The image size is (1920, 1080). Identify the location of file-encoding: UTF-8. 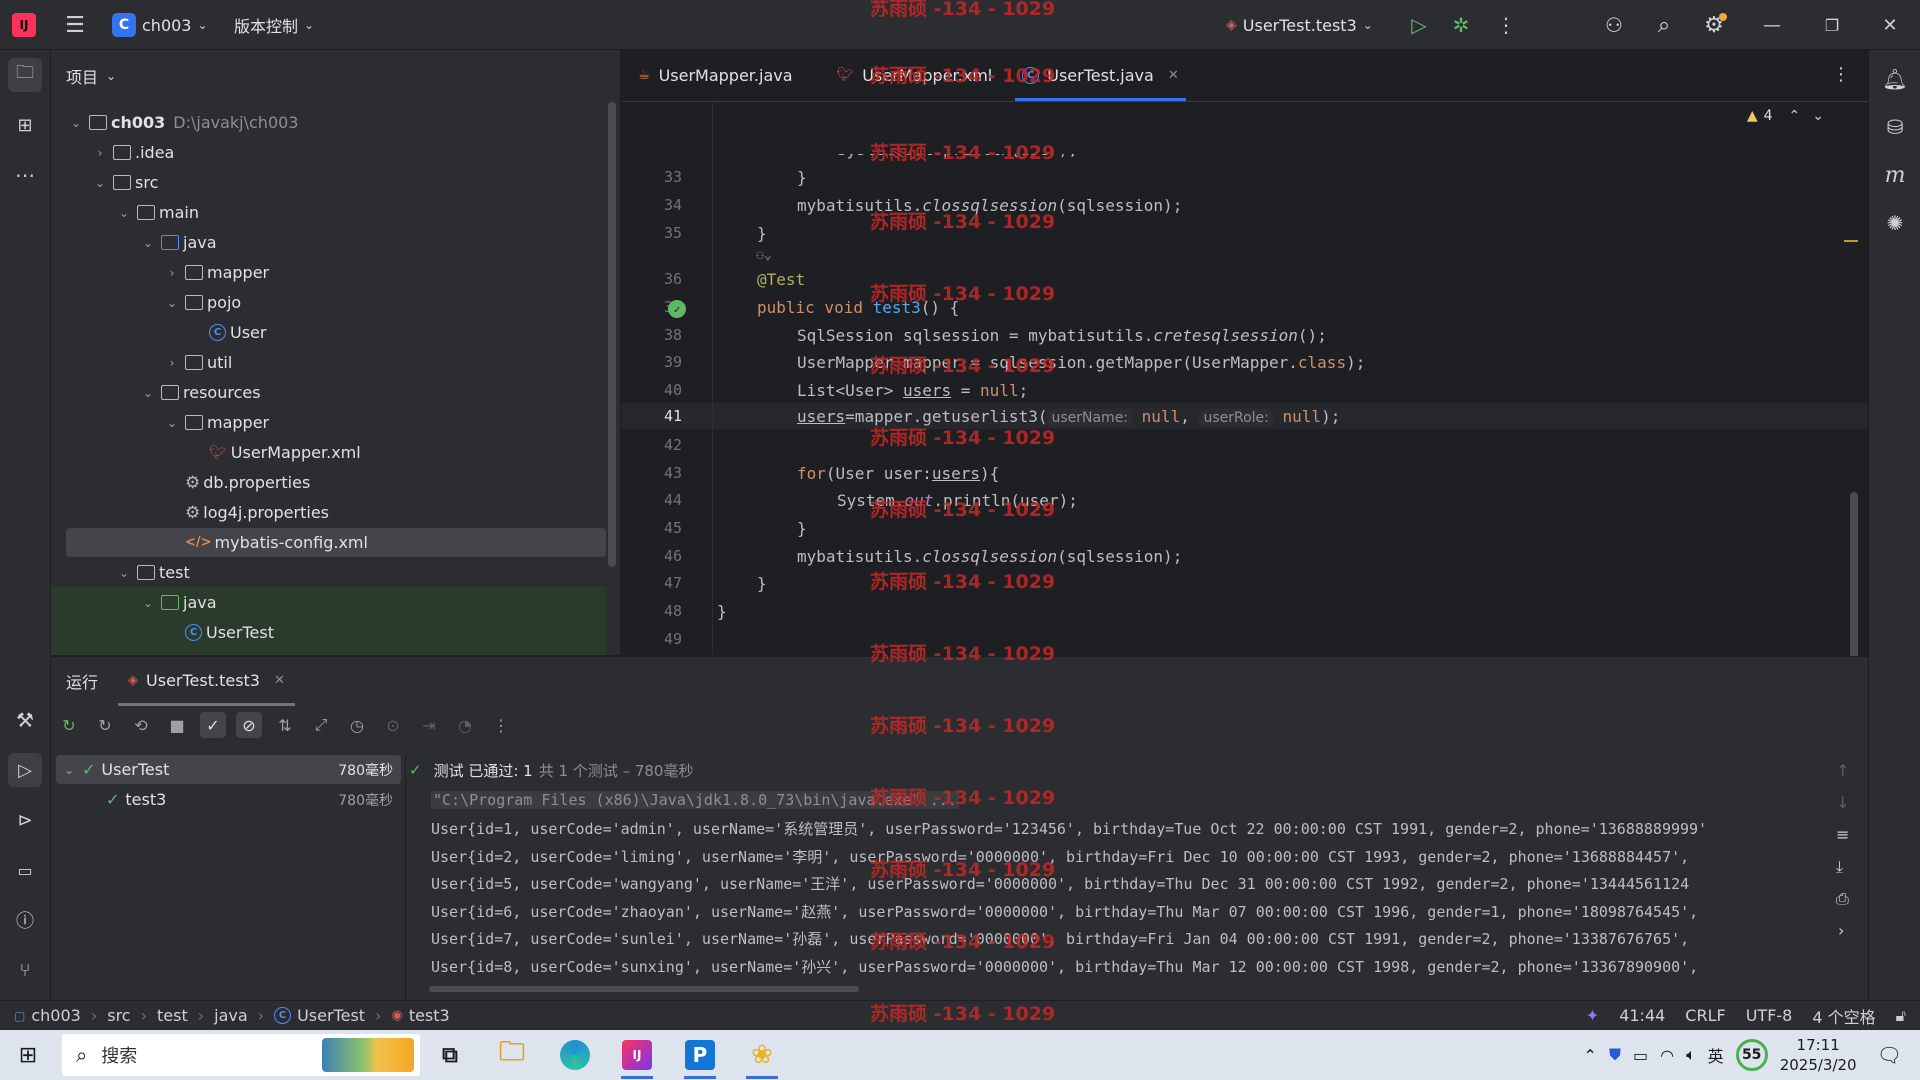
(1769, 1015).